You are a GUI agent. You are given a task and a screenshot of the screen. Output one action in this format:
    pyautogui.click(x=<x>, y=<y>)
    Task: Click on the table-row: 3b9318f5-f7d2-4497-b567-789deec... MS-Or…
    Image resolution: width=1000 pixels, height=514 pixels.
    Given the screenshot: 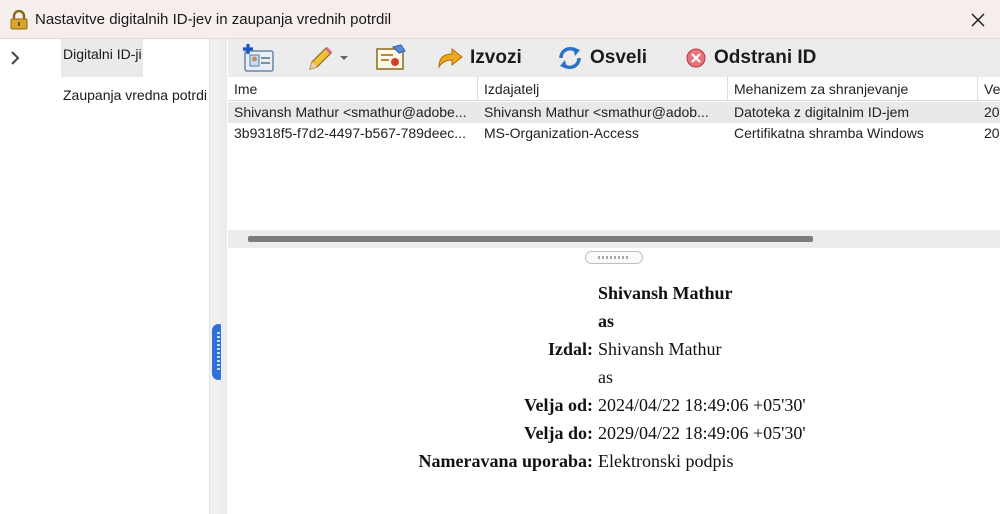 What is the action you would take?
    pyautogui.click(x=614, y=133)
    